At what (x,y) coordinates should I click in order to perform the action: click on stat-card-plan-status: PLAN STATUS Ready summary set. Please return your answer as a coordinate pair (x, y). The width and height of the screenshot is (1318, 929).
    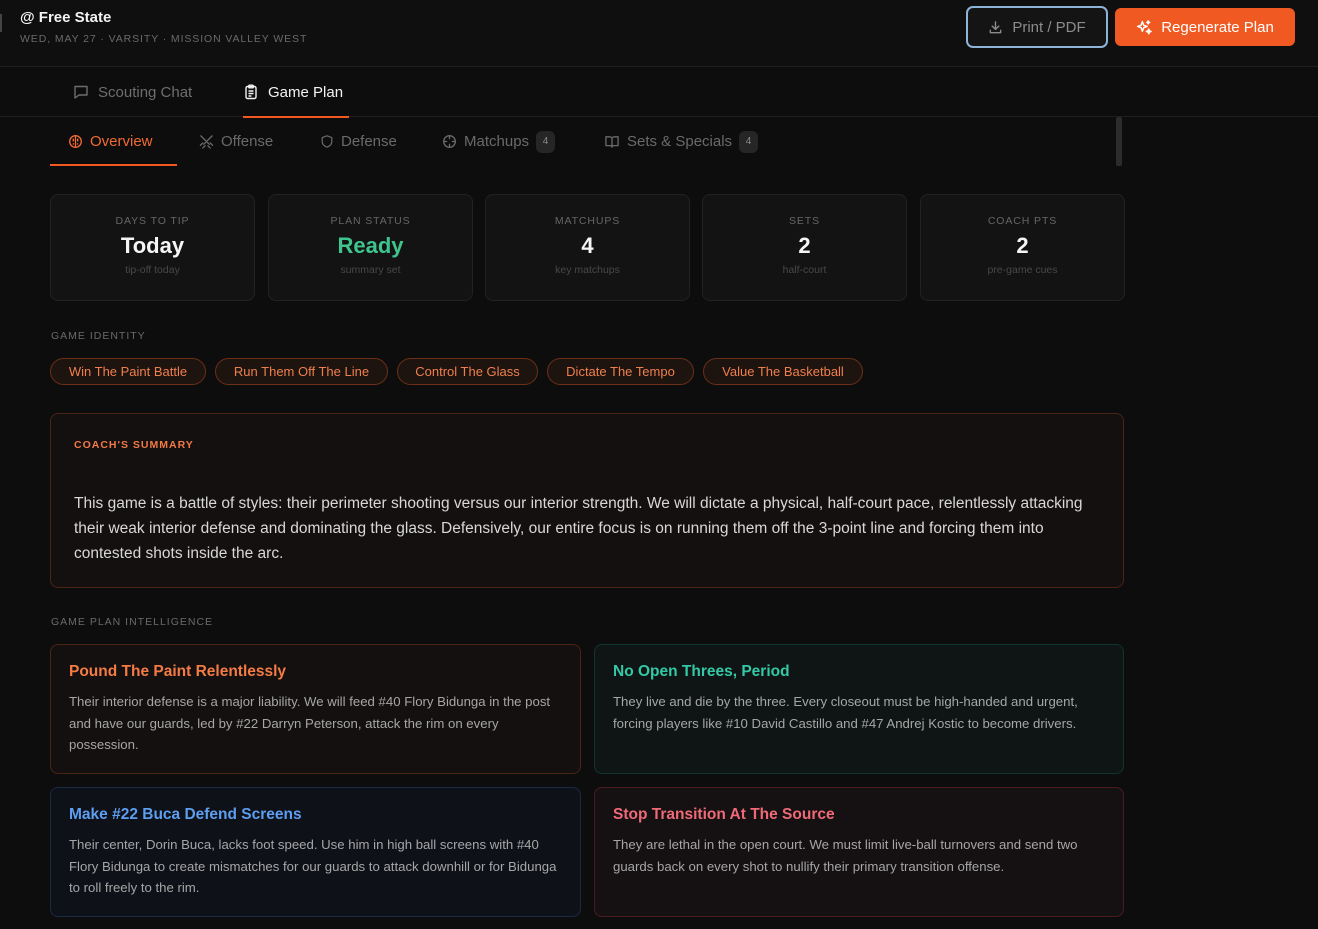
    Looking at the image, I should click on (370, 247).